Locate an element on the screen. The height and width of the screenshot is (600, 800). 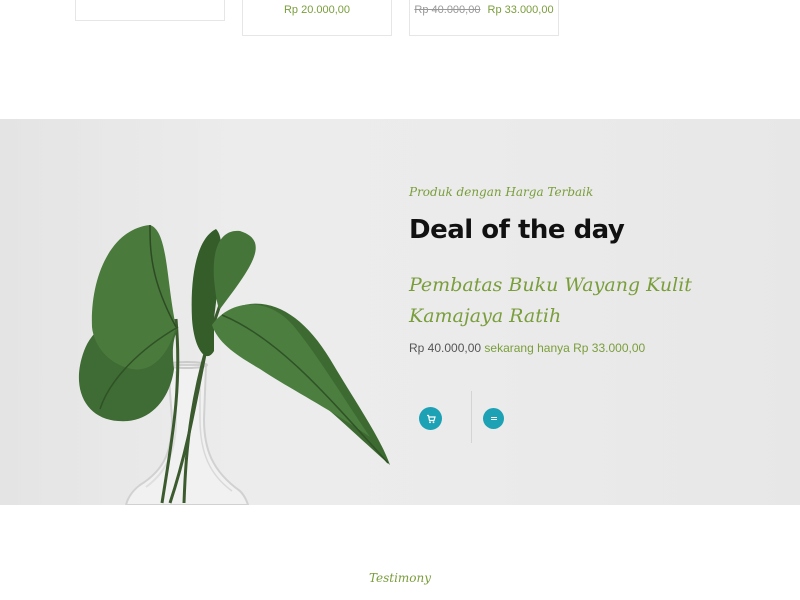
deal-eyebrow: Produk dengan Harga Terbaik is located at coordinates (501, 192).